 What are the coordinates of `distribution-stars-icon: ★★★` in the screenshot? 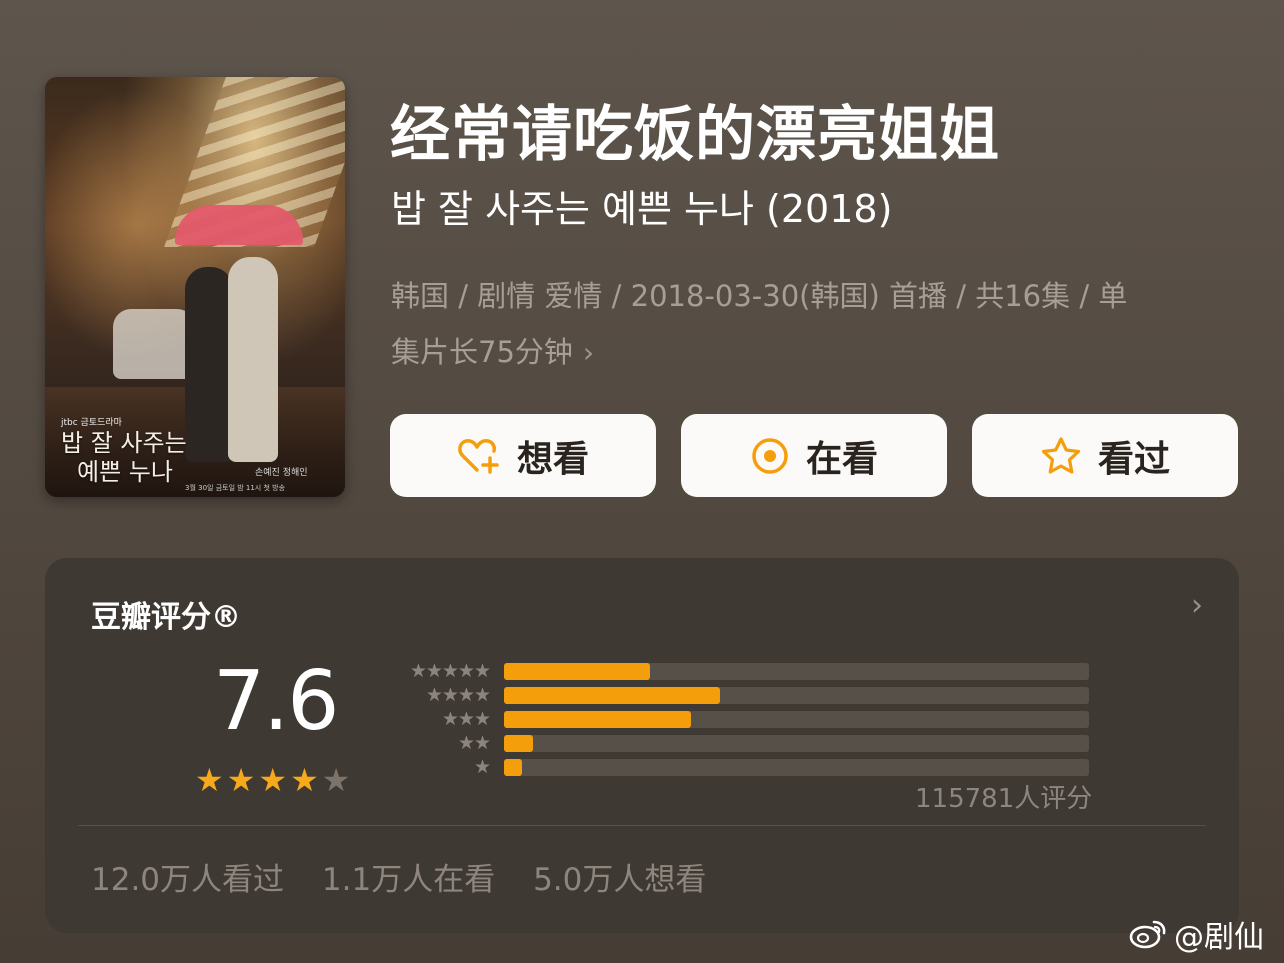 It's located at (466, 719).